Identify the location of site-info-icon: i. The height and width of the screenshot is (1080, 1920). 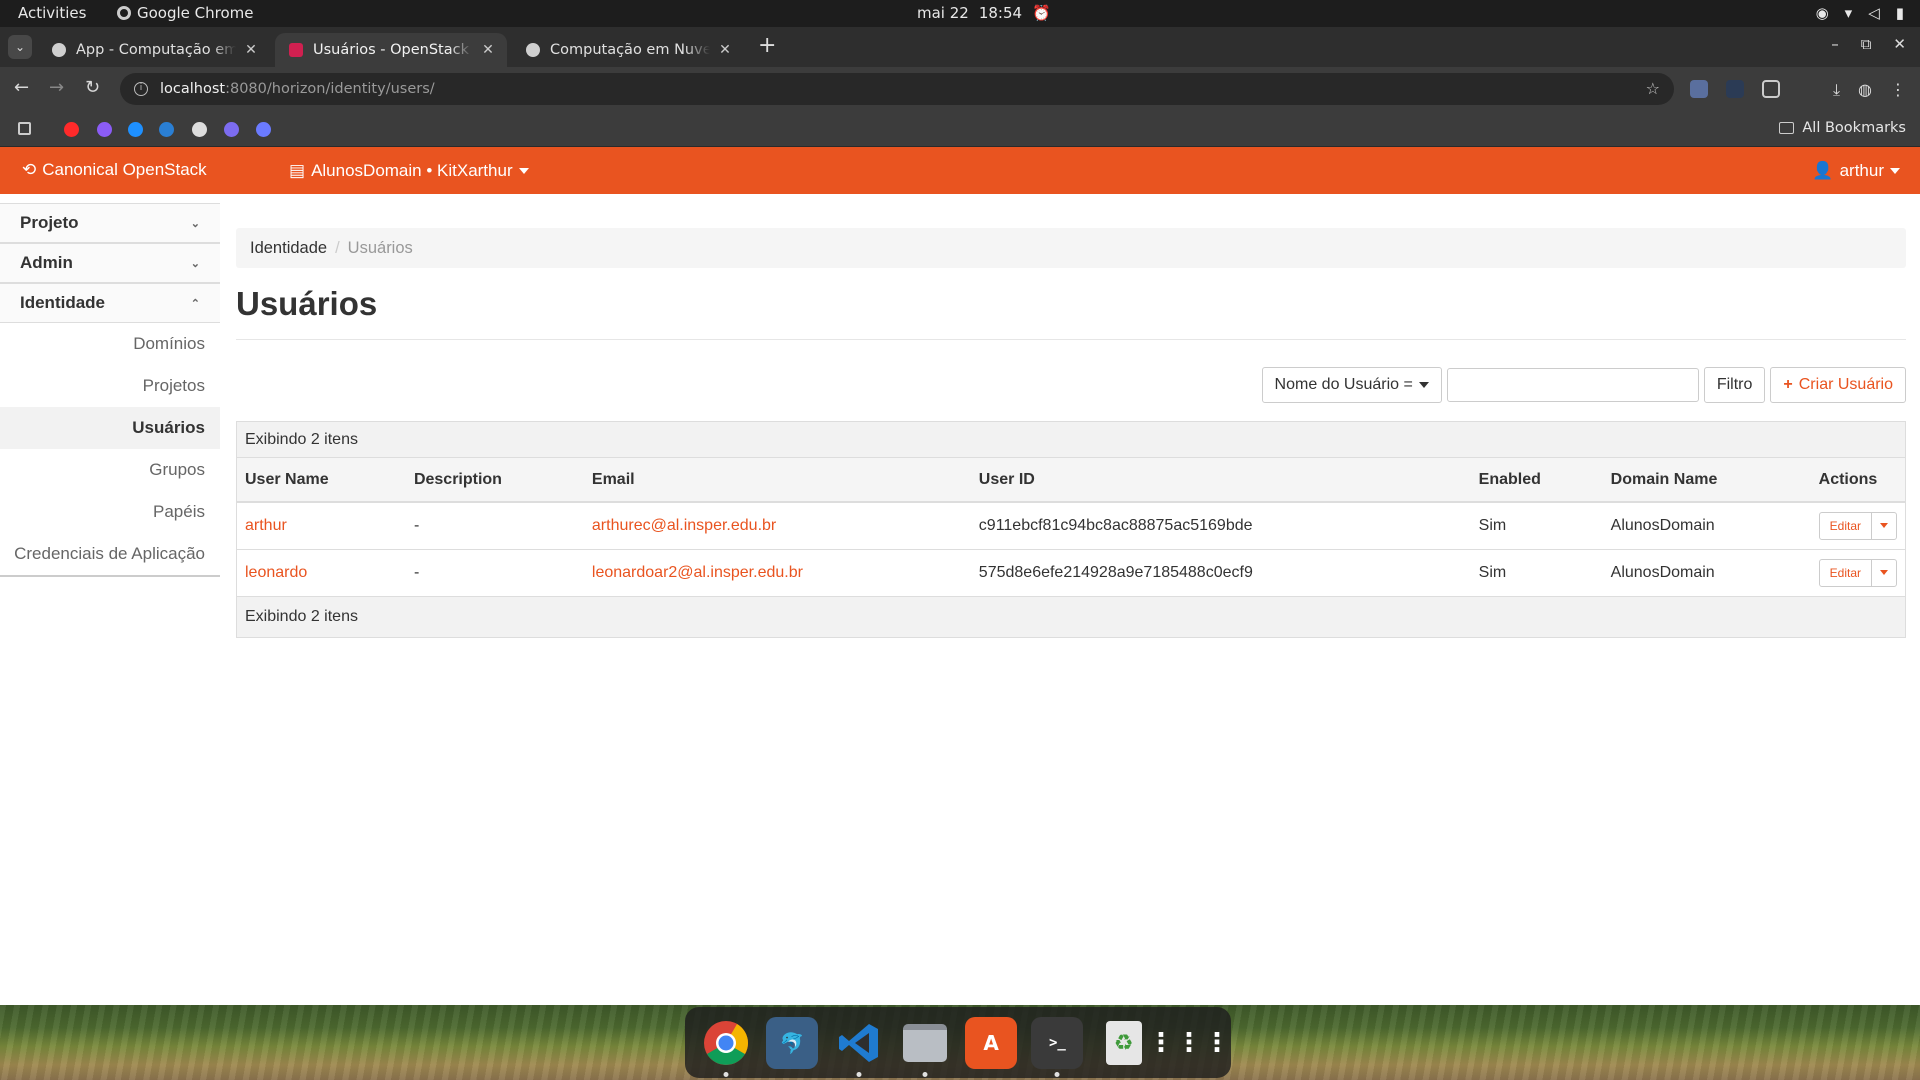
(141, 89).